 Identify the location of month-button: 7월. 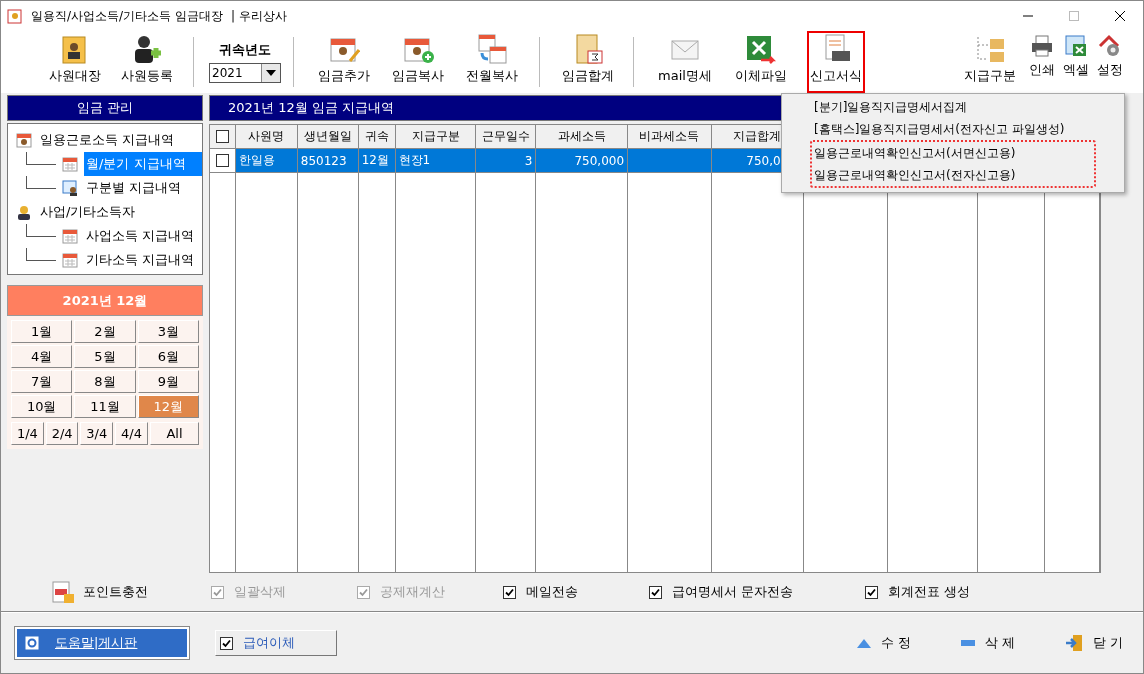
(42, 381).